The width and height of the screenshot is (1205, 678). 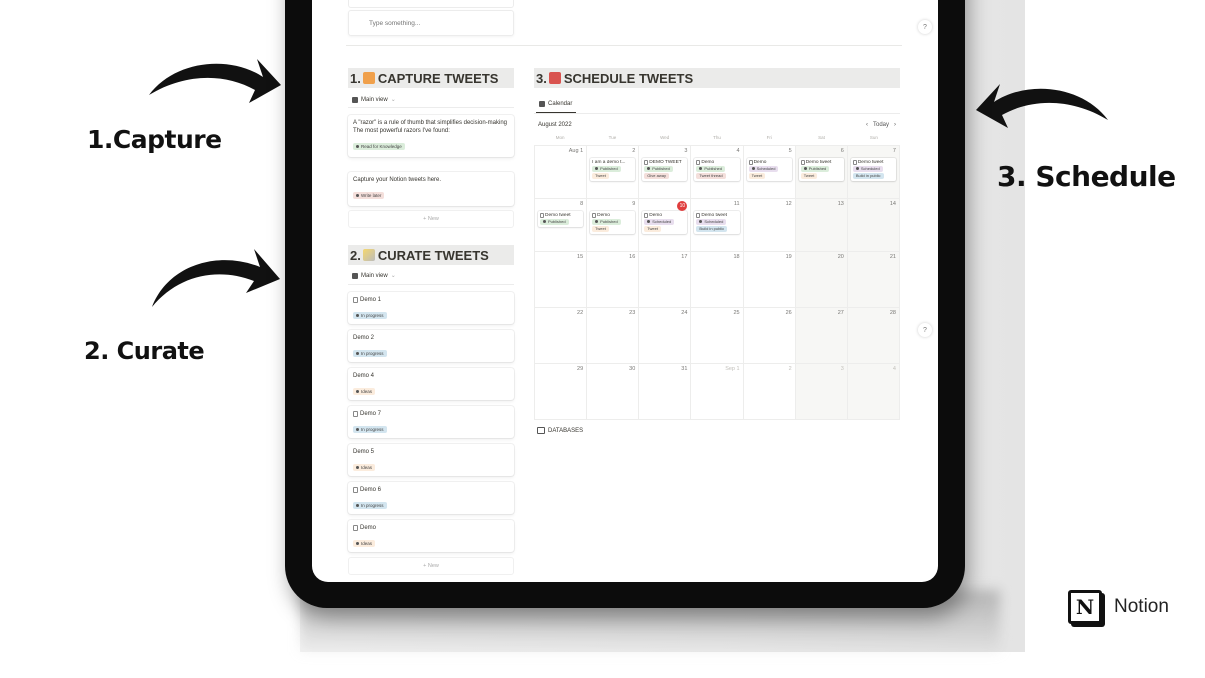 I want to click on calendar-event: Demo tweet Published Tweet, so click(x=821, y=169).